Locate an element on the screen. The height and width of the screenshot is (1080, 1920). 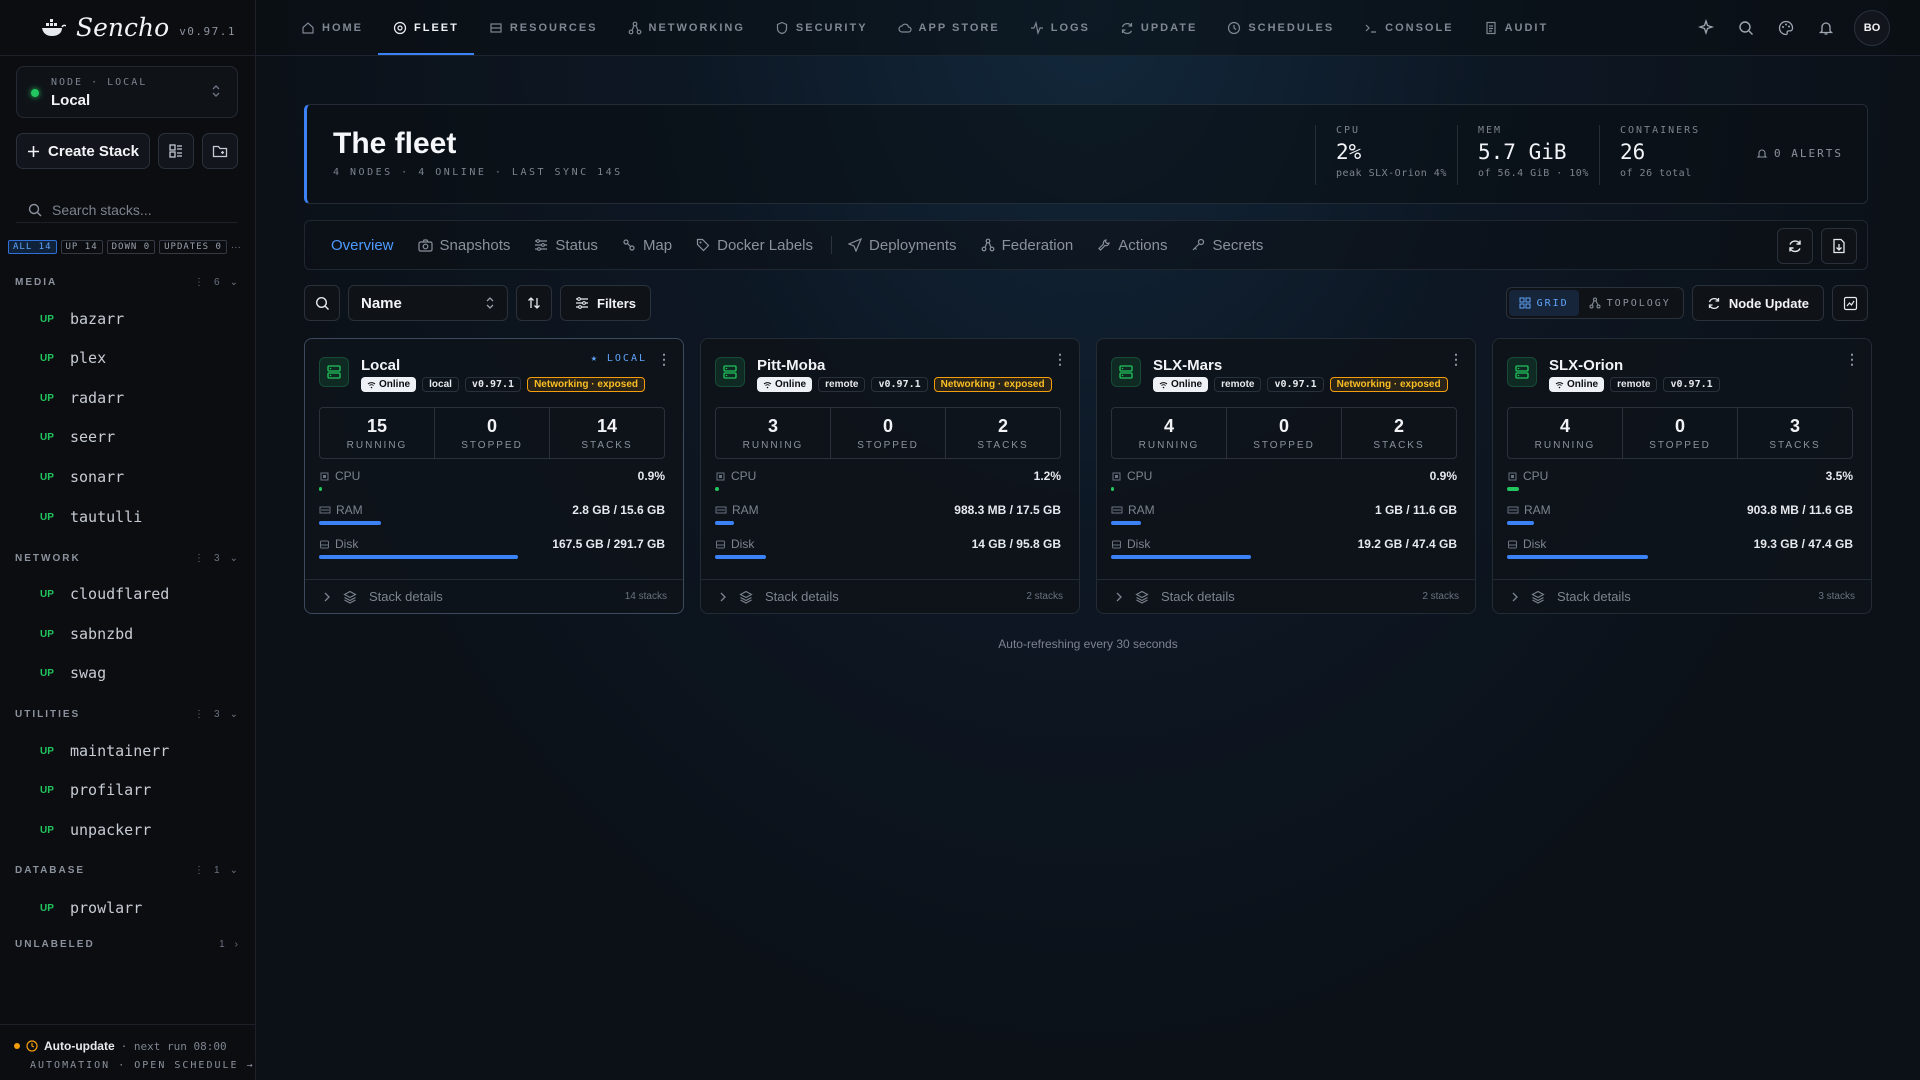
filter-all: ALL 14 is located at coordinates (32, 247).